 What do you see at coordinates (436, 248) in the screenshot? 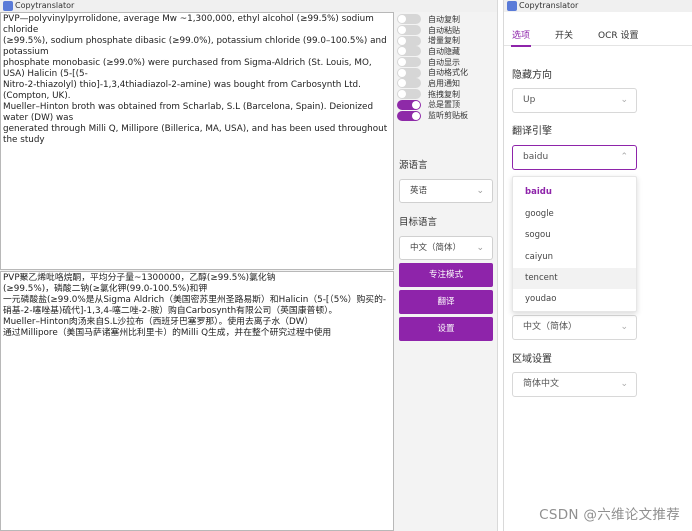
I see `target-language-value: 中文（简体）` at bounding box center [436, 248].